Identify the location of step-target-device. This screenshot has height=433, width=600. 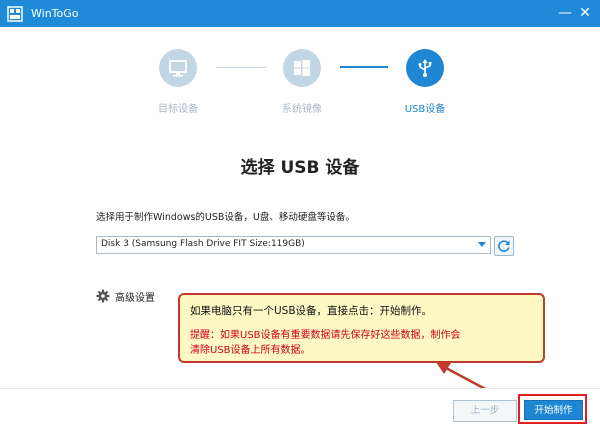
(178, 68).